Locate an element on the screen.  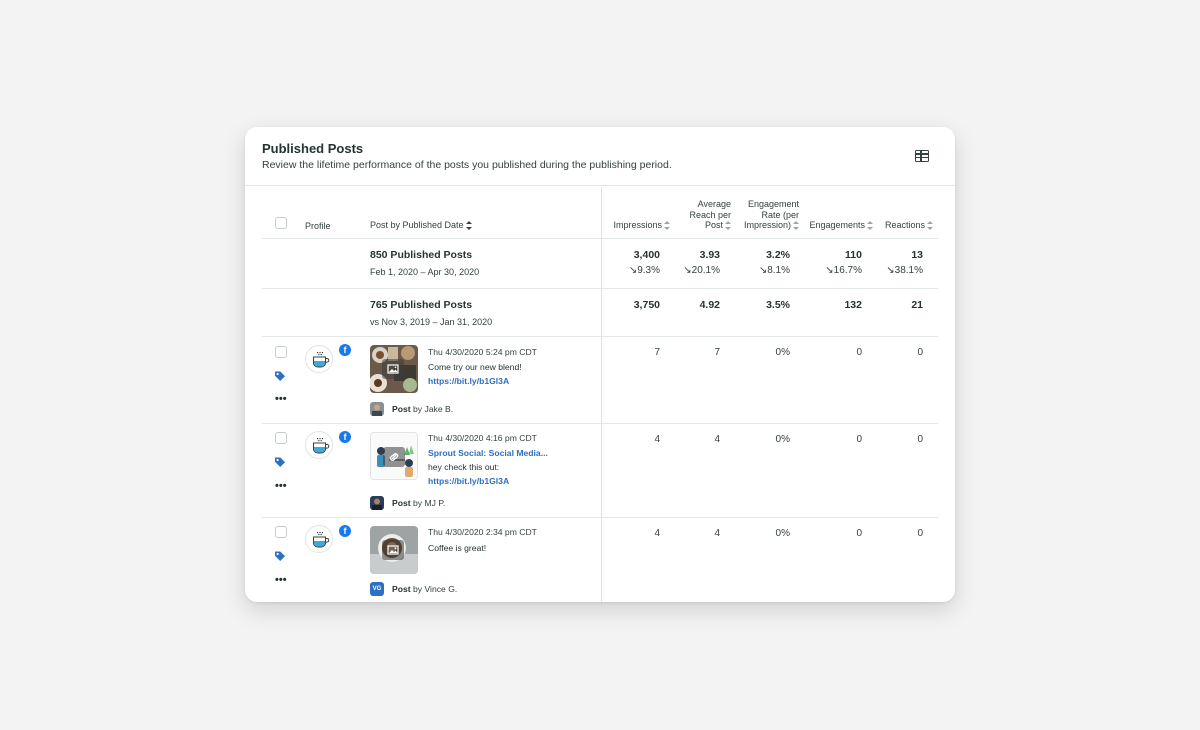
column-header-reach-line3: Post is located at coordinates (713, 225).